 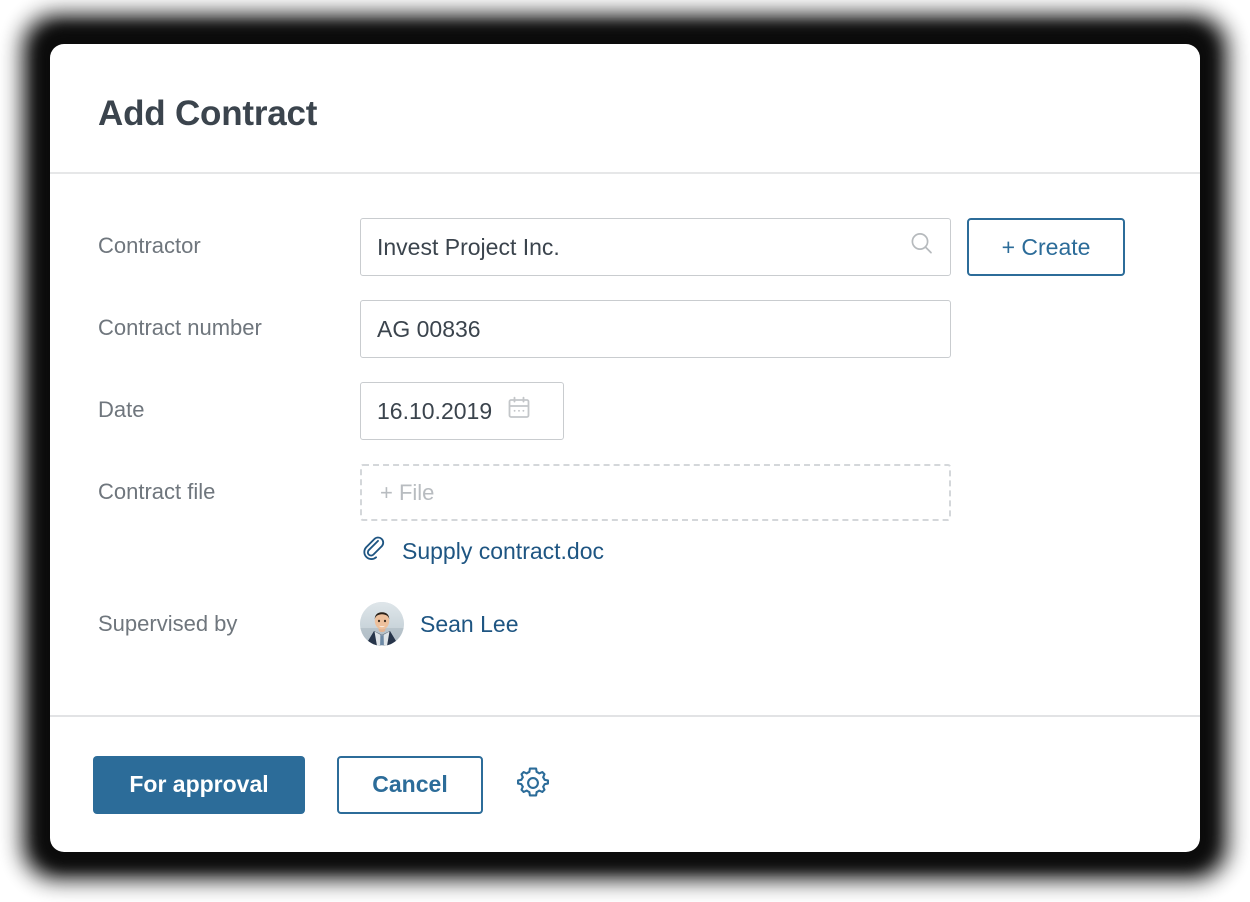 I want to click on date-field-area: 16.10.2019, so click(x=462, y=411).